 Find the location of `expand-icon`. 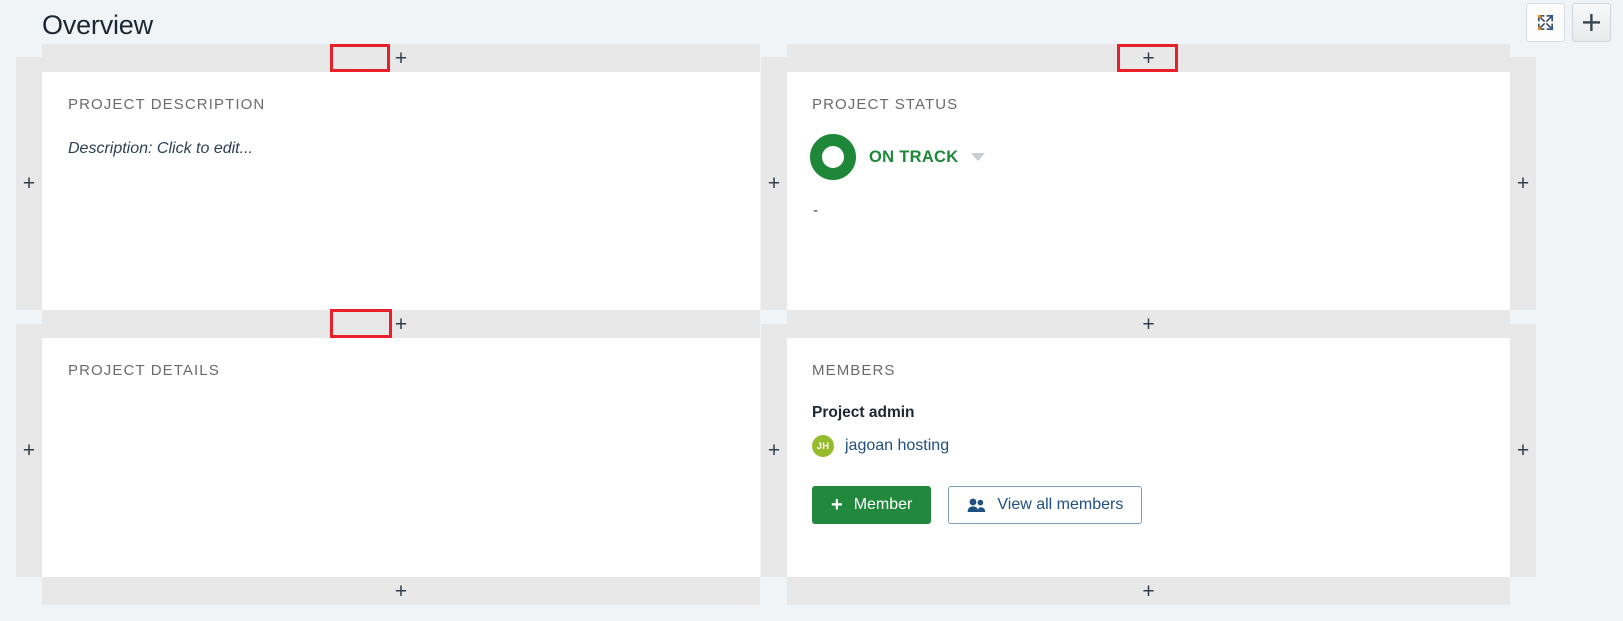

expand-icon is located at coordinates (1545, 22).